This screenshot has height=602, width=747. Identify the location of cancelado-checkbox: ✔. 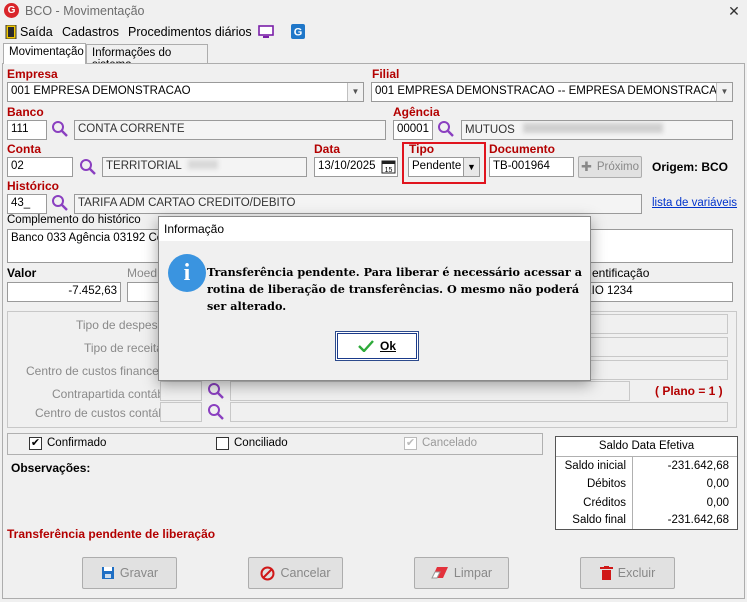
(410, 443).